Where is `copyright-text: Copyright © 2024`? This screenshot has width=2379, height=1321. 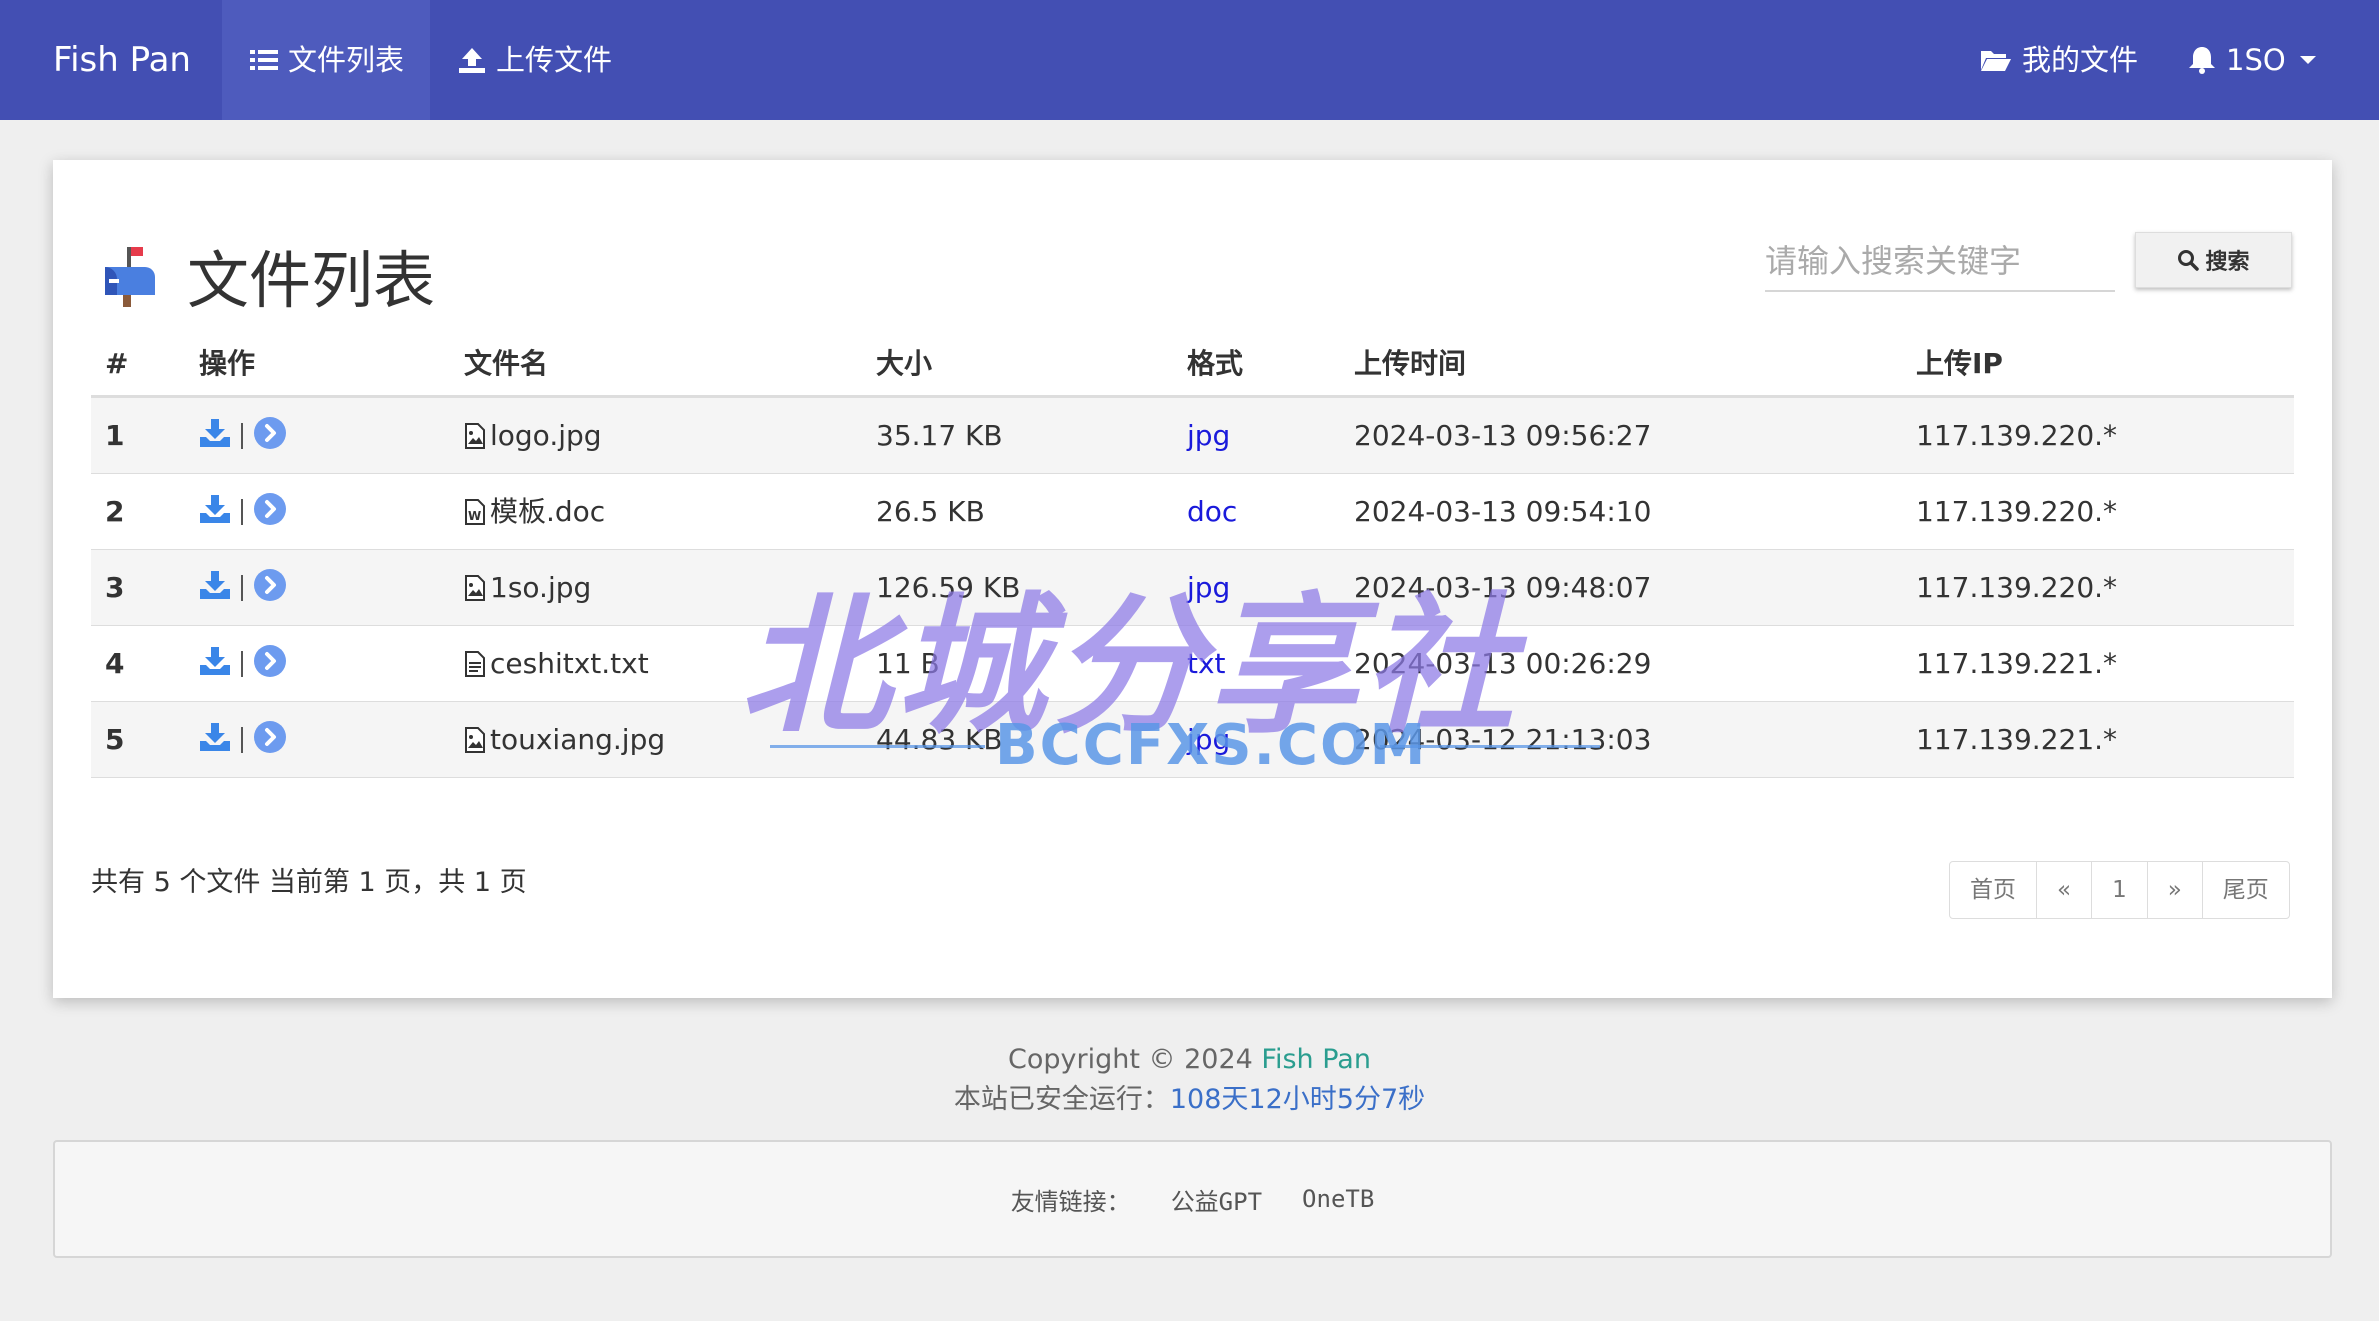 copyright-text: Copyright © 2024 is located at coordinates (1135, 1059).